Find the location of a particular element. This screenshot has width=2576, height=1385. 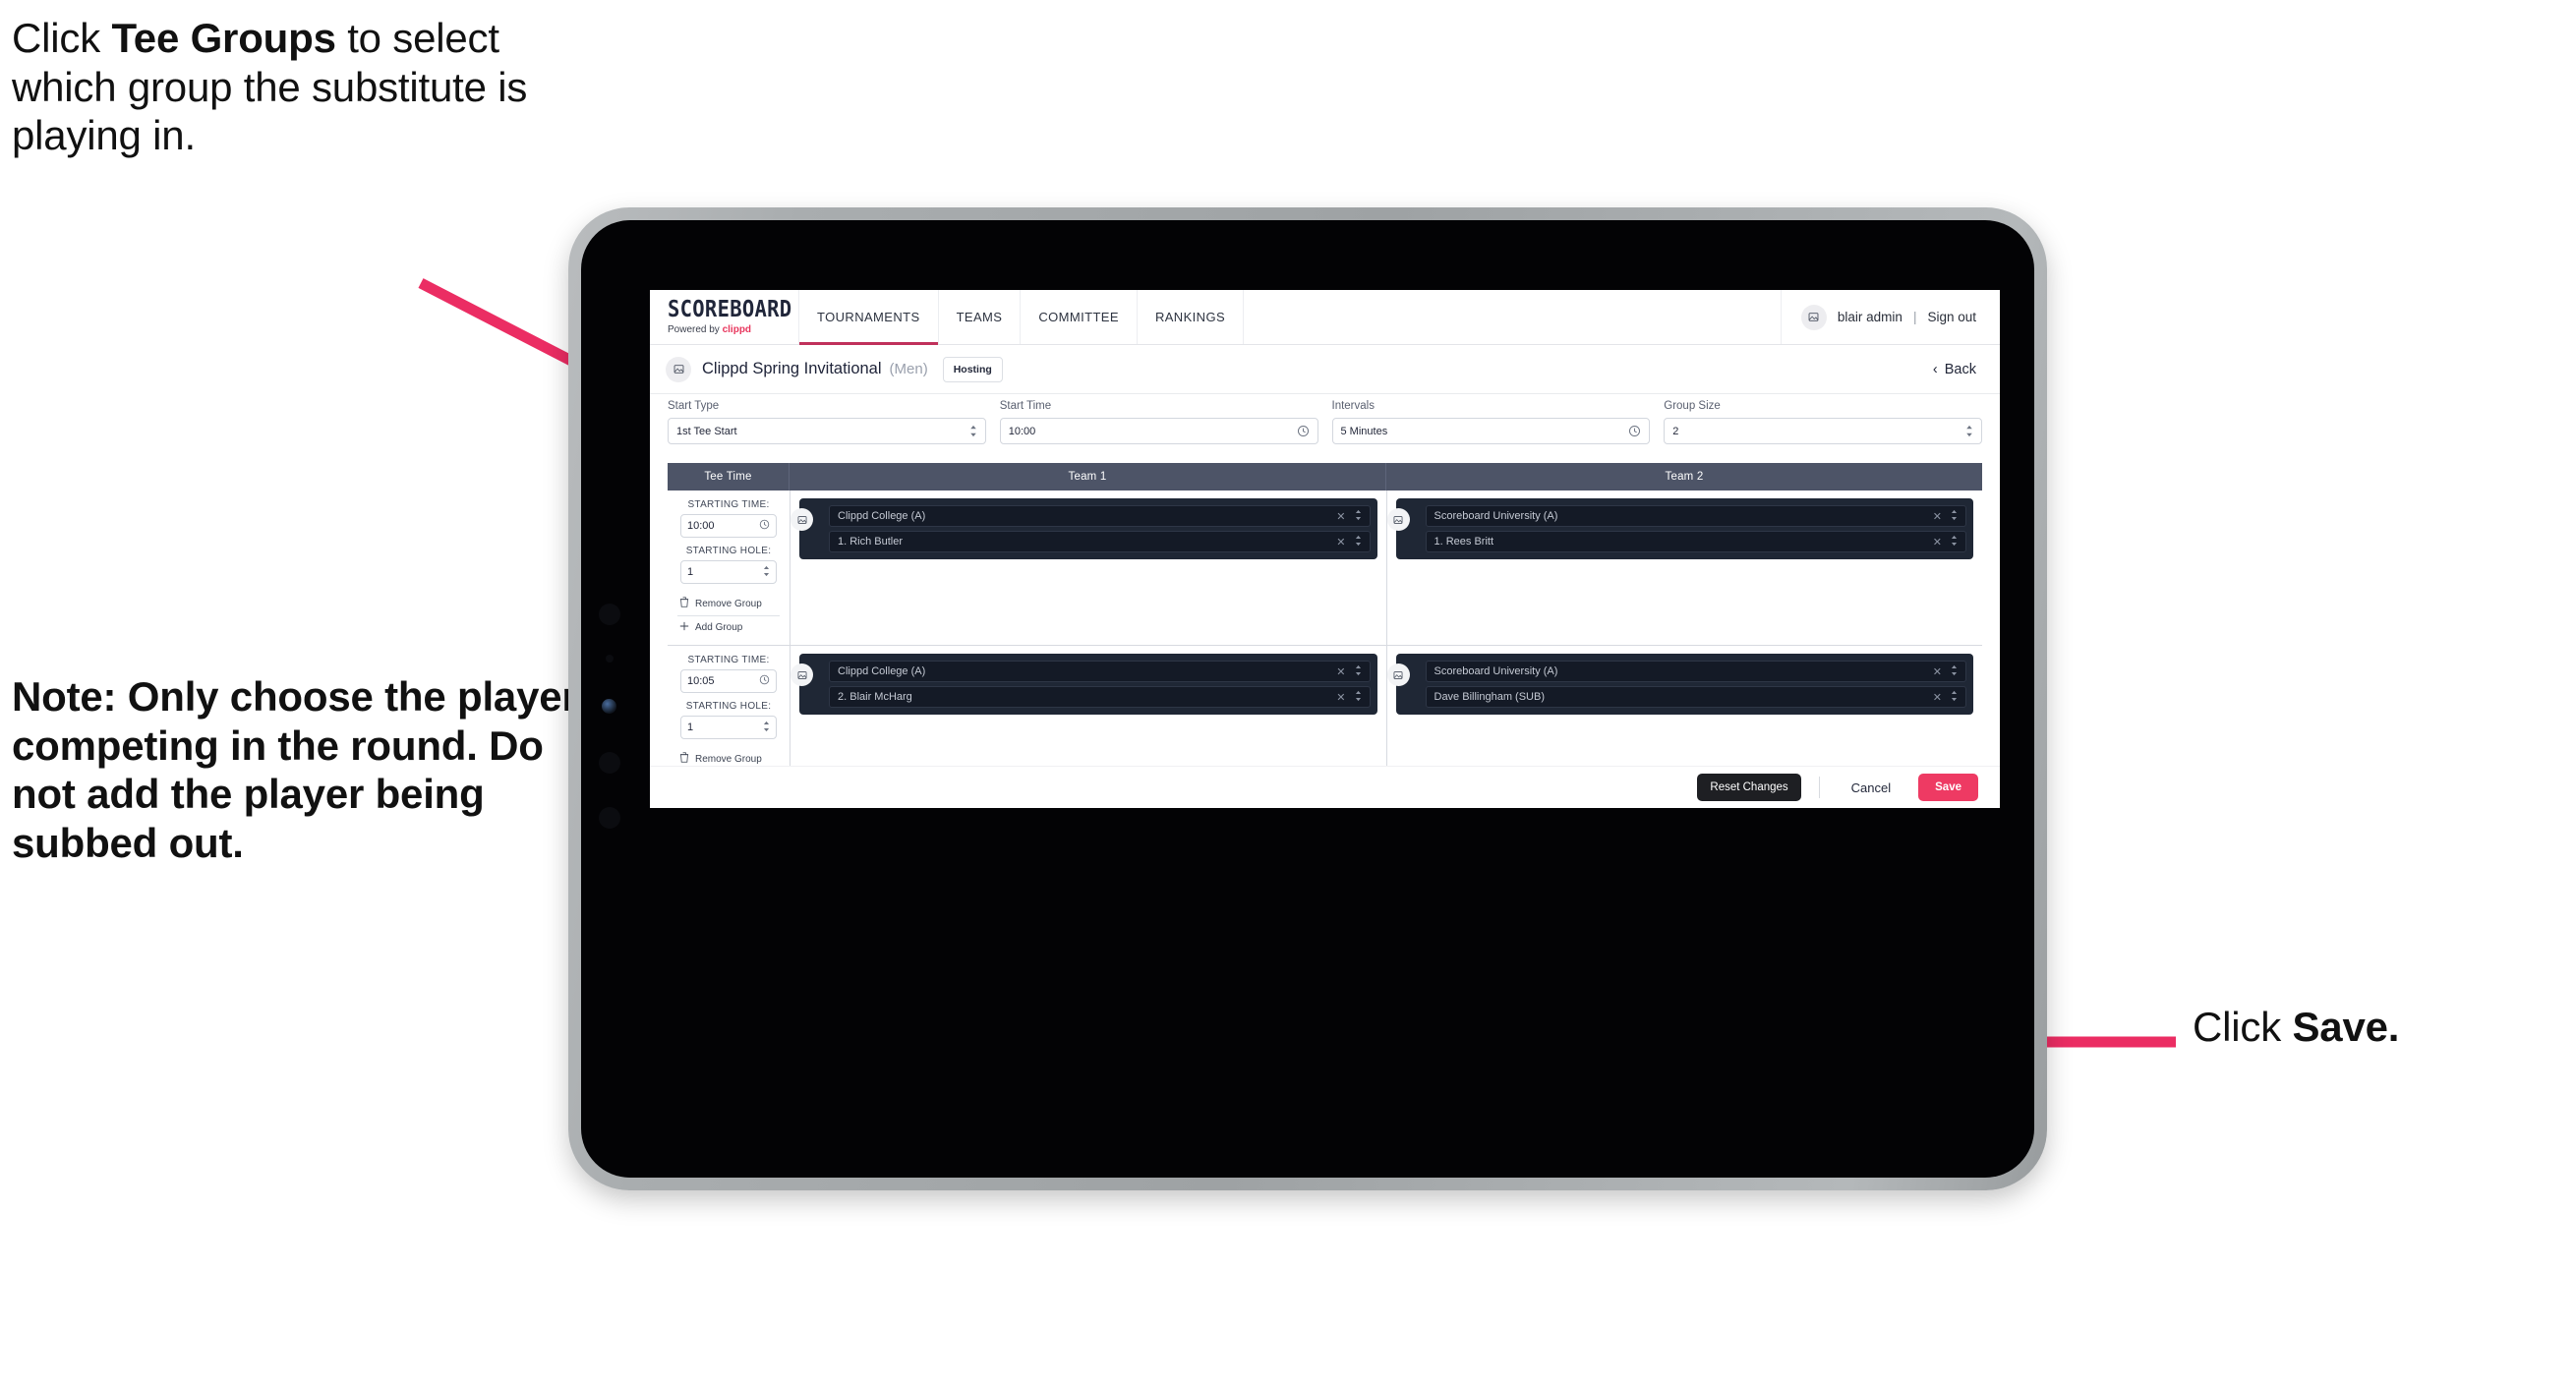

team-2-cell: Scoreboard University (A) ✕ is located at coordinates (1684, 706).